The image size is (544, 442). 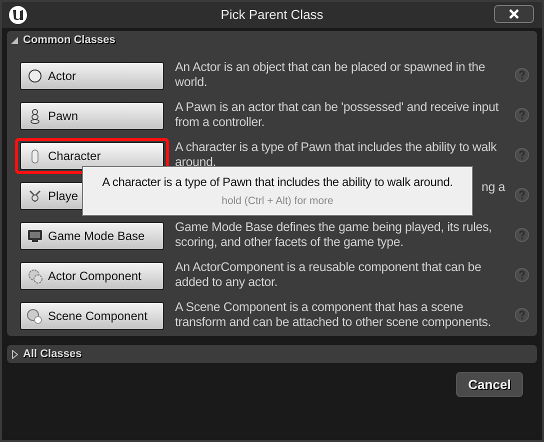 I want to click on class-button: Actor, so click(x=92, y=76).